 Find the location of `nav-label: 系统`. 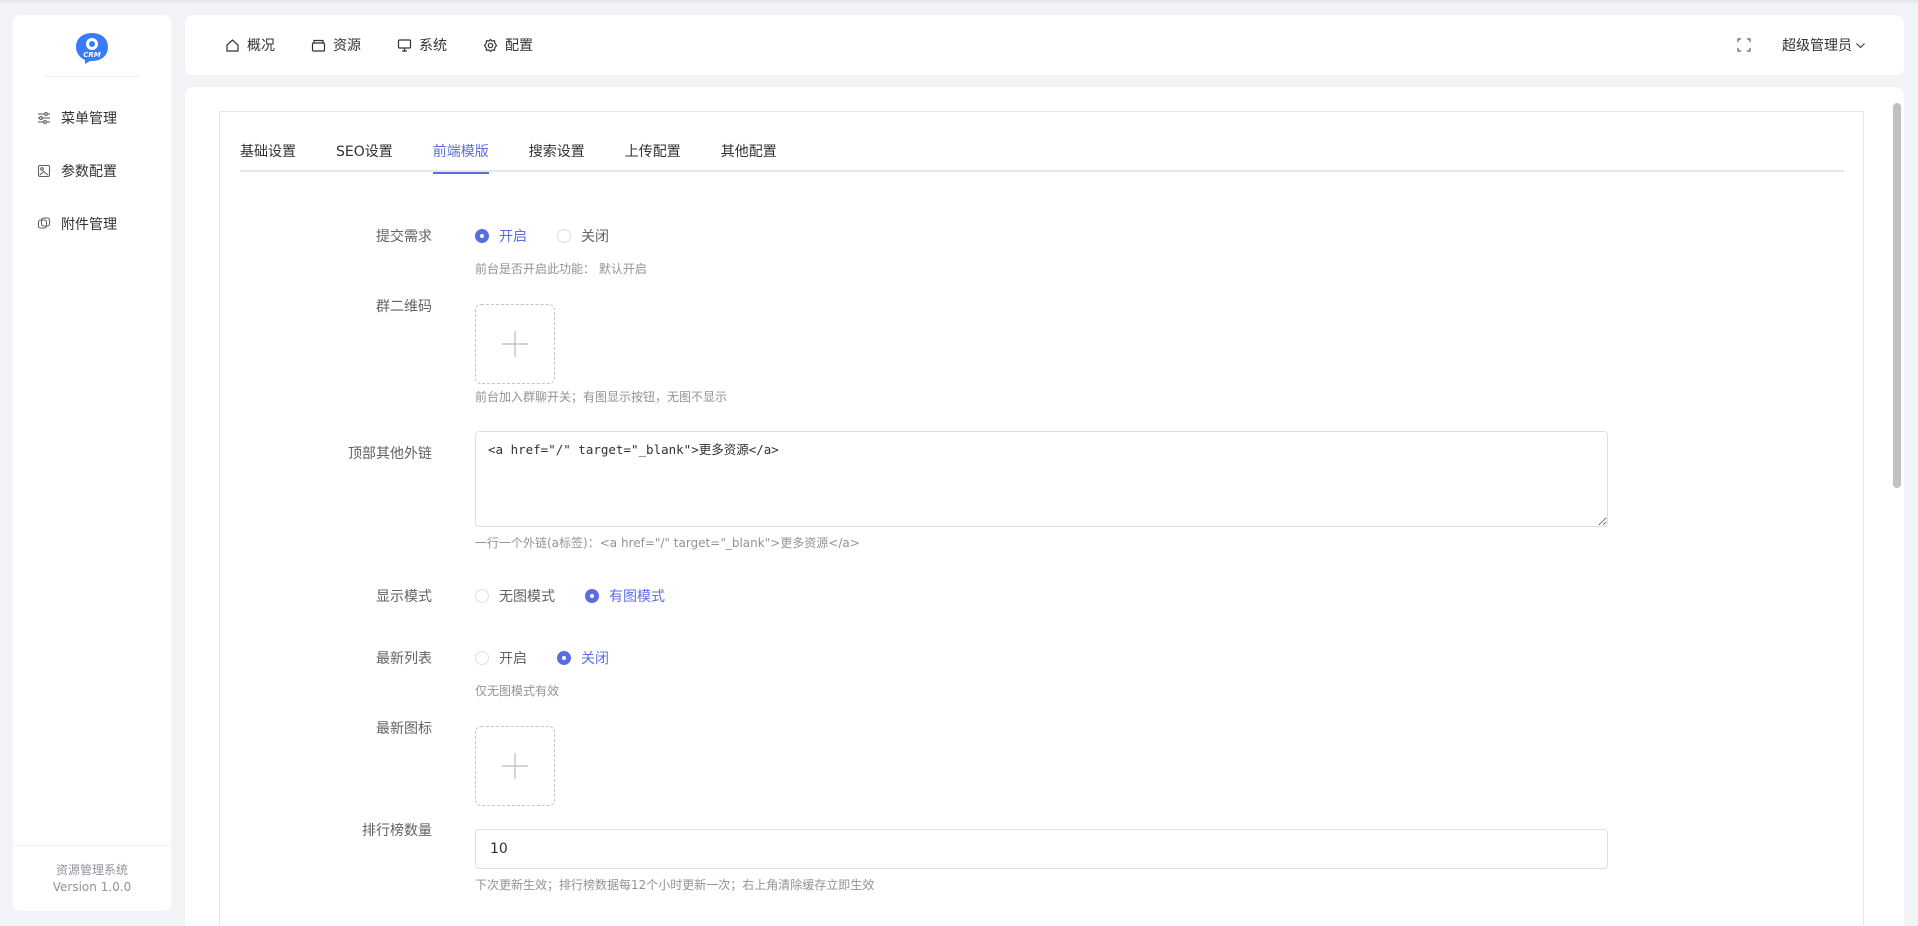

nav-label: 系统 is located at coordinates (433, 46).